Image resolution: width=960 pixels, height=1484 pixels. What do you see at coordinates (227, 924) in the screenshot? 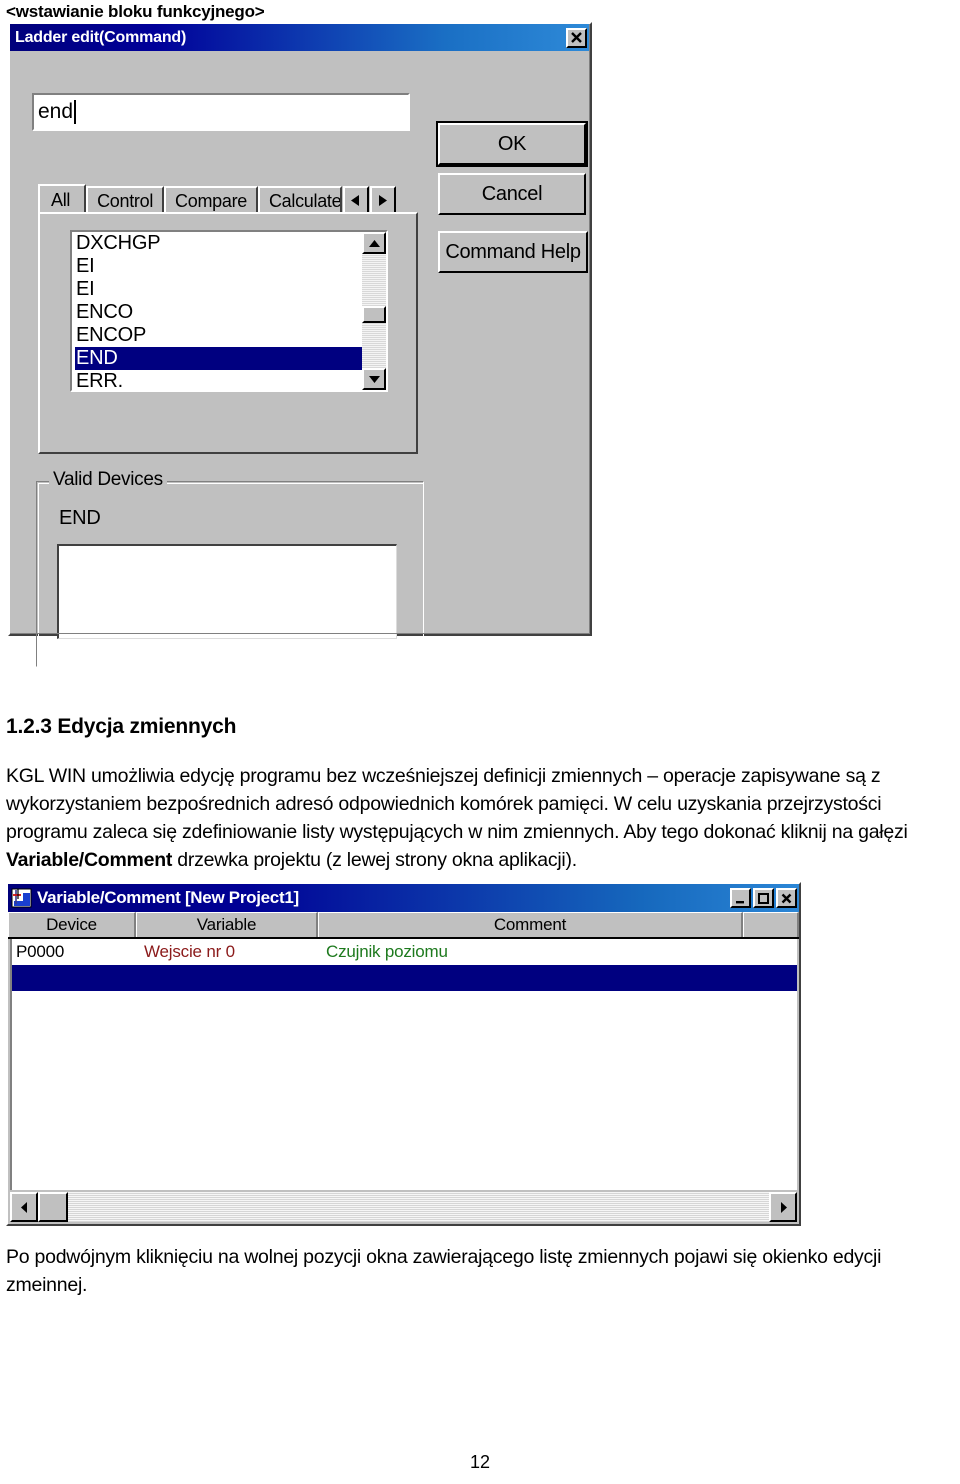
I see `column-header-variable: Variable` at bounding box center [227, 924].